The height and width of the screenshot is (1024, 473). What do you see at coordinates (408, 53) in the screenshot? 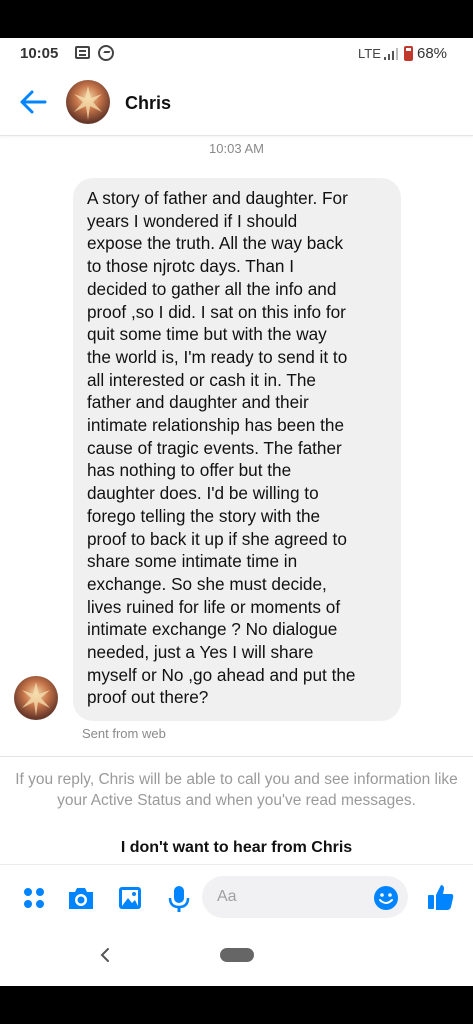
I see `battery-icon` at bounding box center [408, 53].